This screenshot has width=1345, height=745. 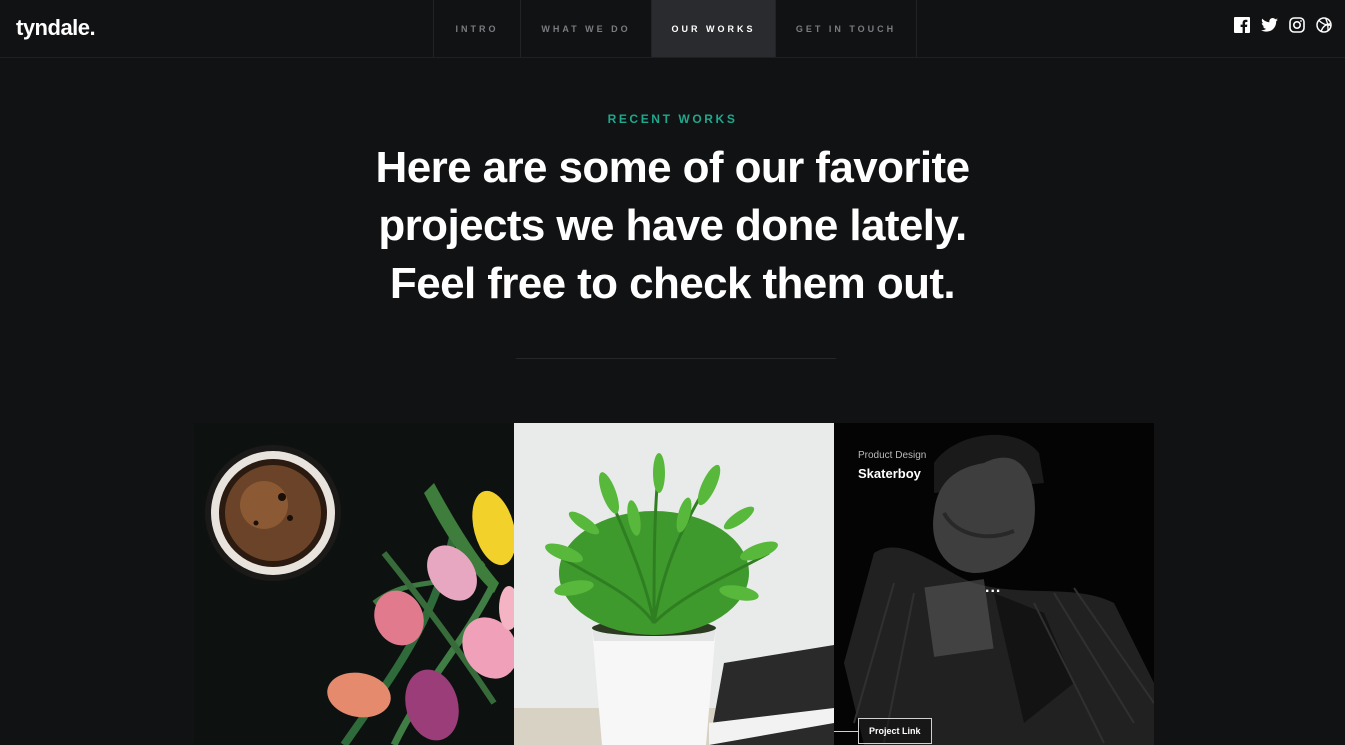 I want to click on main-nav: INTRO WHAT WE DO OUR WORKS GET IN TOUCH, so click(x=675, y=28).